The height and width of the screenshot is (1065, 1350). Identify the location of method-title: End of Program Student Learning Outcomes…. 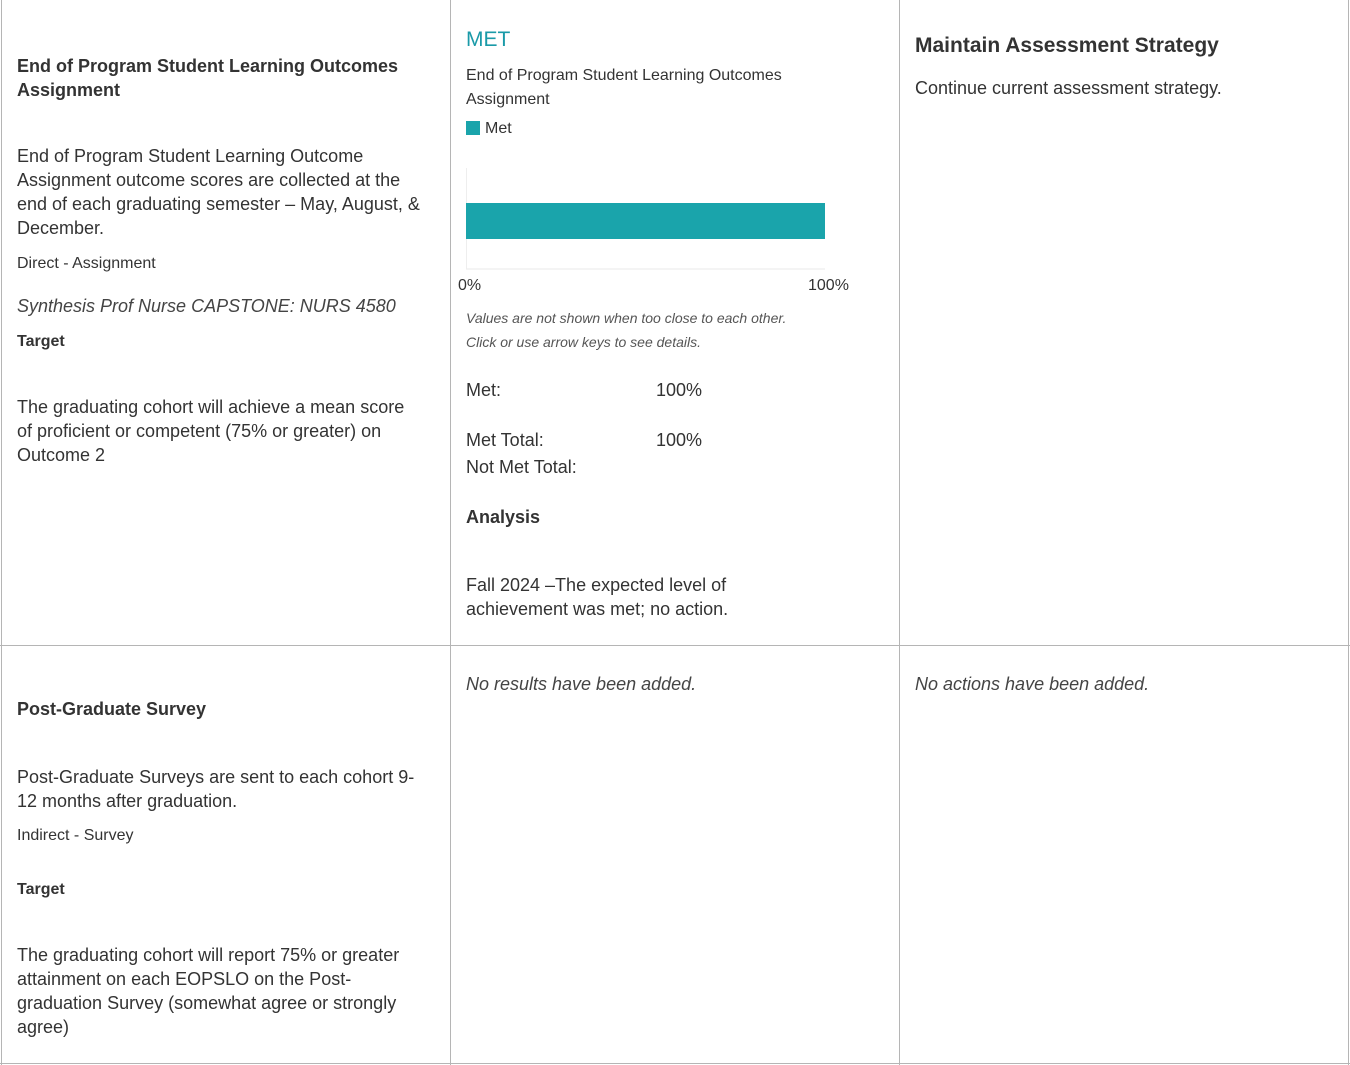
(208, 78).